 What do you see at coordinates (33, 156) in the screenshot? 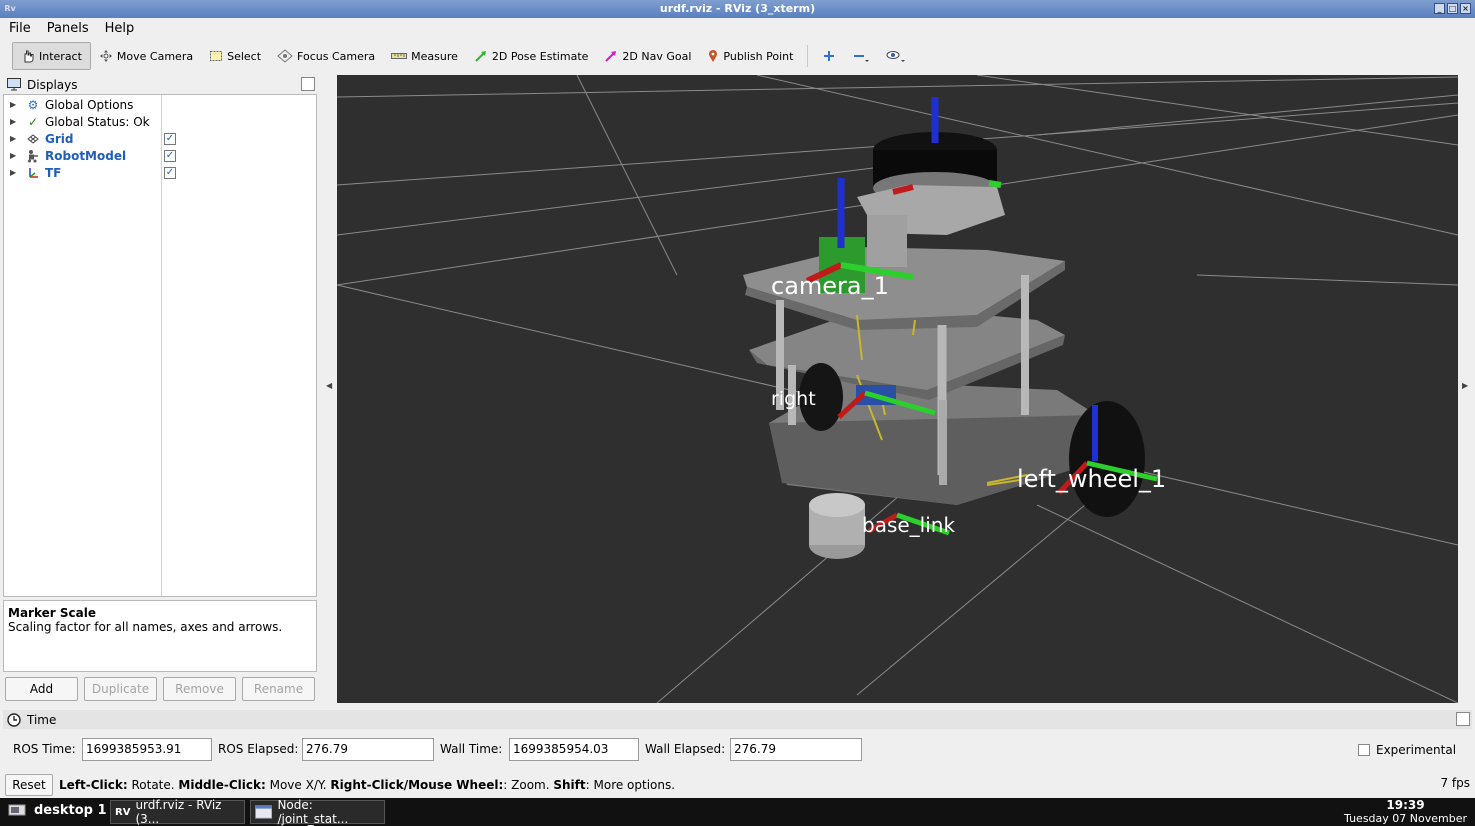
I see `robot-icon` at bounding box center [33, 156].